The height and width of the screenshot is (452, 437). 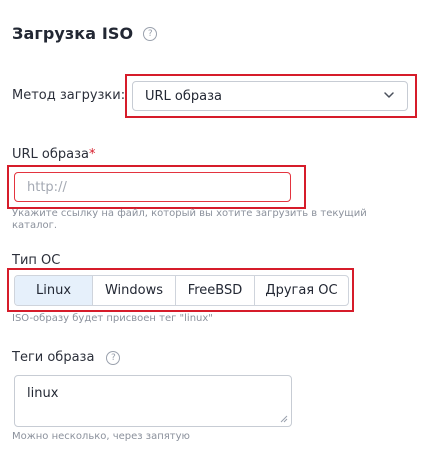 I want to click on url-label-text: URL образа, so click(x=50, y=154).